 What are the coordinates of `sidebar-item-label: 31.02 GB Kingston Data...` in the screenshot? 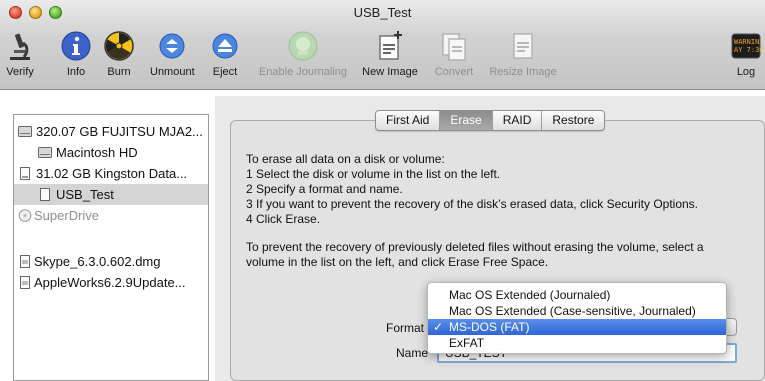 It's located at (112, 173).